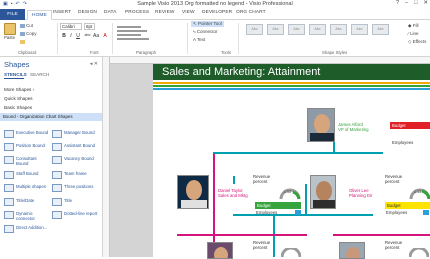 This screenshot has width=430, height=259. Describe the element at coordinates (26, 161) in the screenshot. I see `stencil-item-label: Consultant Bound` at that location.